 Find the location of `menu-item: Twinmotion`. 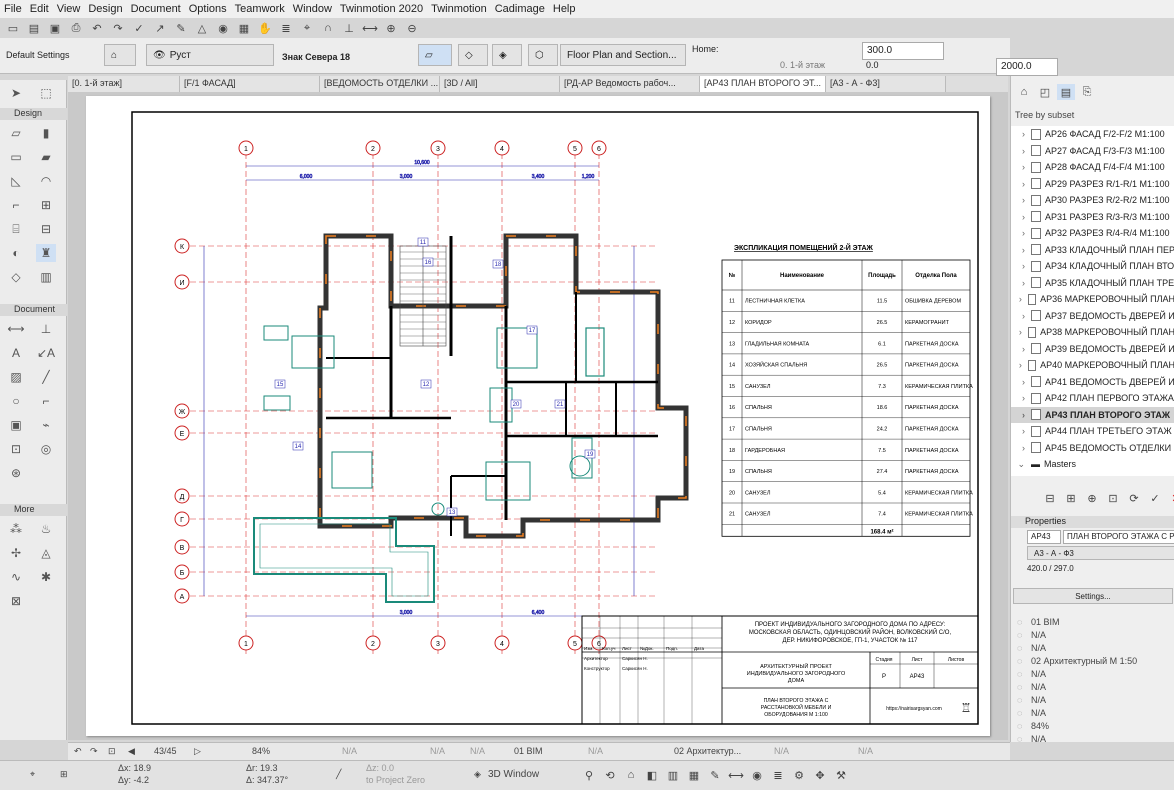

menu-item: Twinmotion is located at coordinates (459, 9).